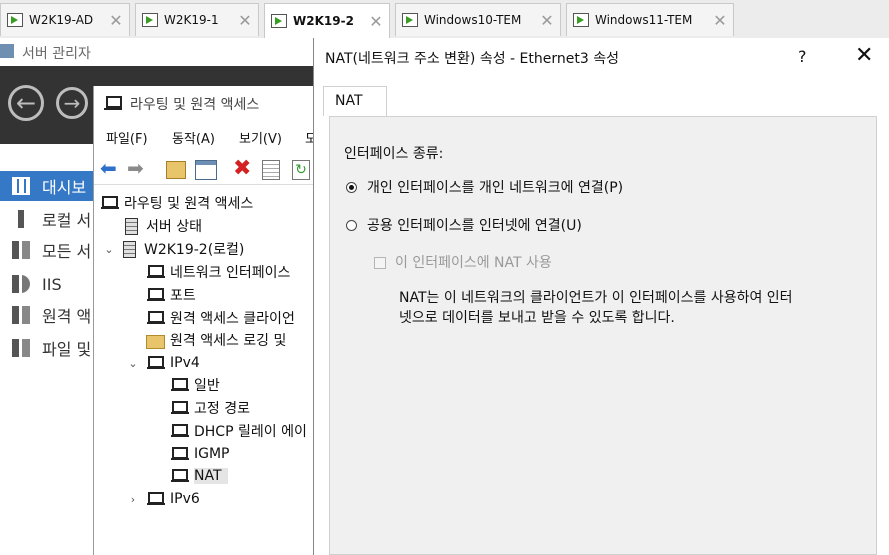 Image resolution: width=889 pixels, height=555 pixels. I want to click on vm-tab-label: Windows11-TEM, so click(644, 20).